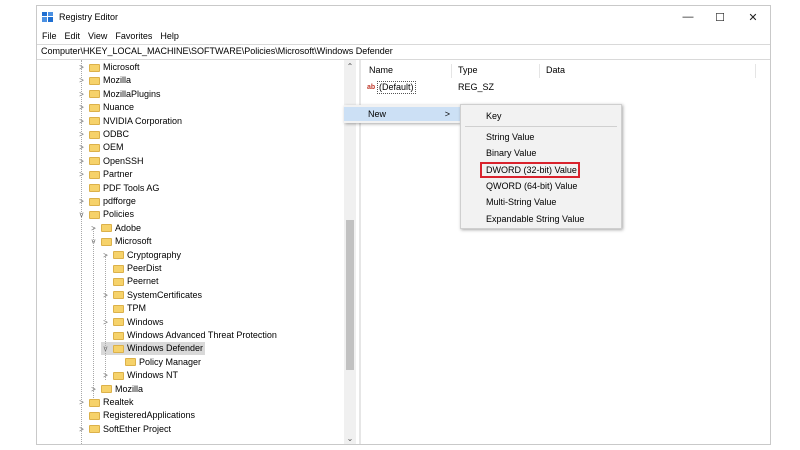 This screenshot has width=800, height=450. What do you see at coordinates (350, 295) in the screenshot?
I see `scroll-thumb` at bounding box center [350, 295].